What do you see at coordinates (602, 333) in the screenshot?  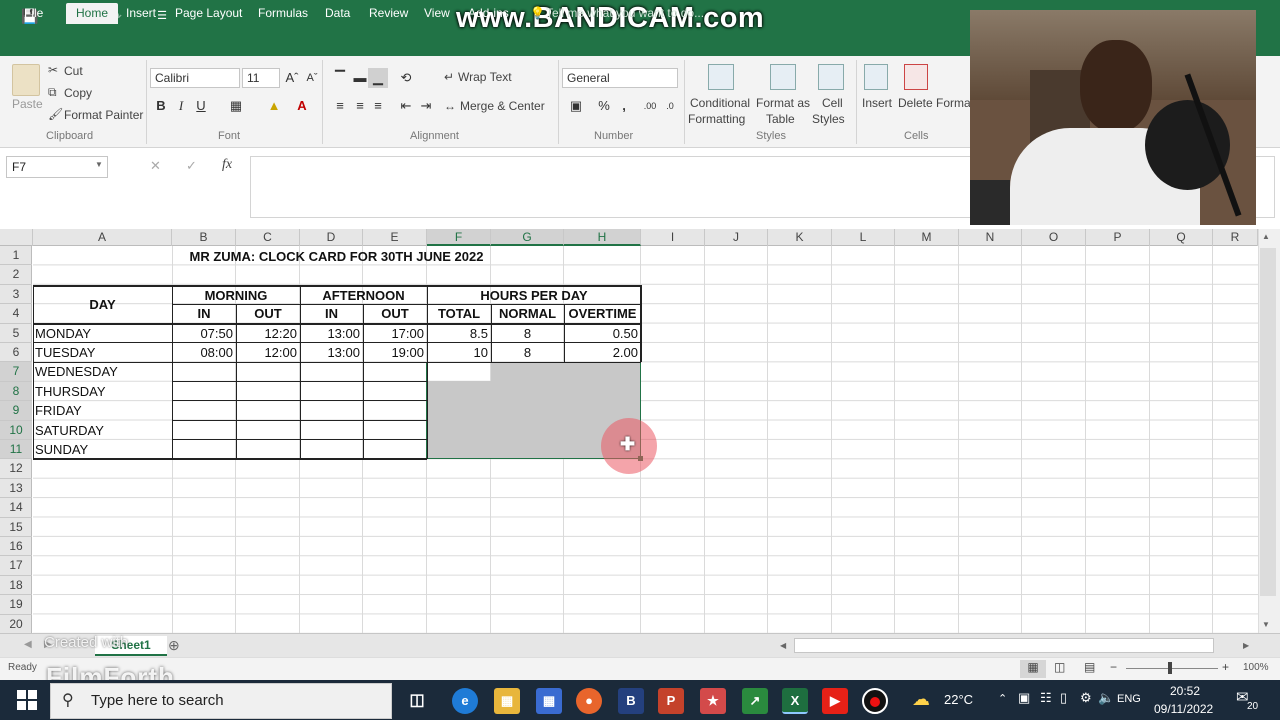 I see `overtime-cell: 0.50` at bounding box center [602, 333].